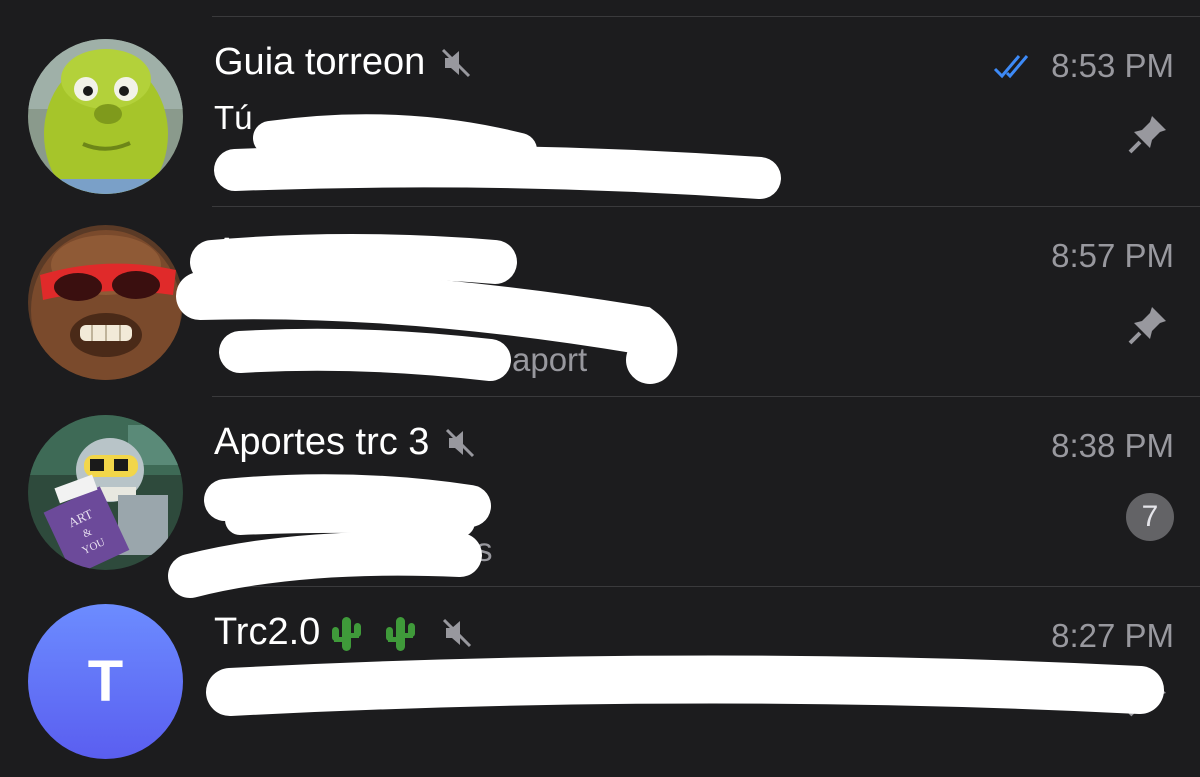 The width and height of the screenshot is (1200, 777). What do you see at coordinates (267, 632) in the screenshot?
I see `chat-title-text: Trc2.0` at bounding box center [267, 632].